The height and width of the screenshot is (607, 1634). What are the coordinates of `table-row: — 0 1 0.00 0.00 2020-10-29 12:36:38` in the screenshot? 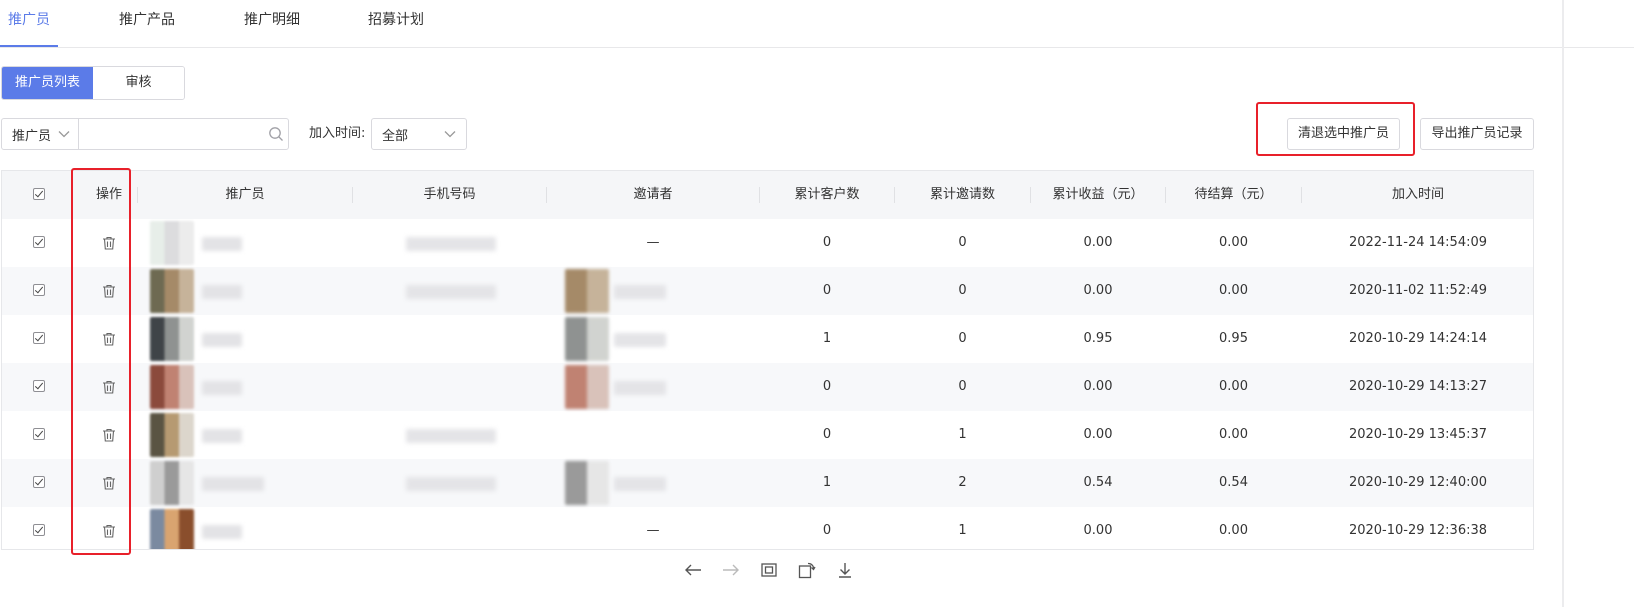 It's located at (767, 528).